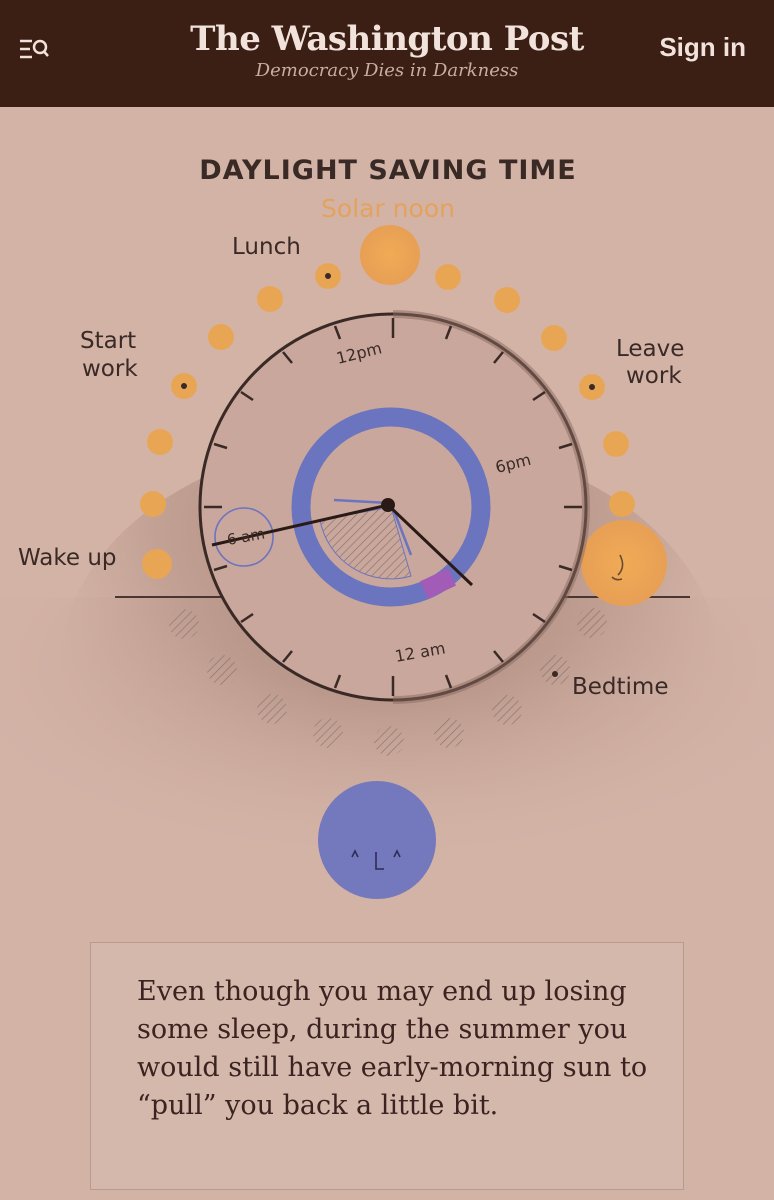 The image size is (774, 1200). I want to click on leave-work-label-line1: Leave, so click(650, 349).